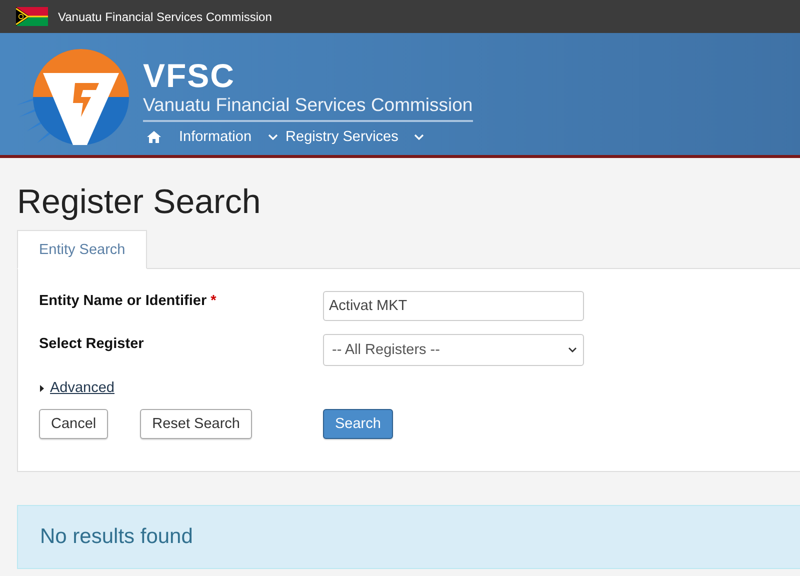 This screenshot has height=576, width=800. What do you see at coordinates (358, 424) in the screenshot?
I see `search-button: Search` at bounding box center [358, 424].